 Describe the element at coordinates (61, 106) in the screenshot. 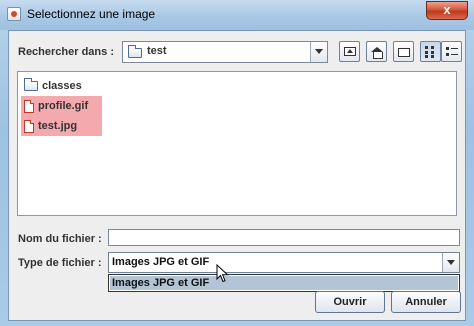

I see `list-item-profile-gif: profile.gif` at that location.